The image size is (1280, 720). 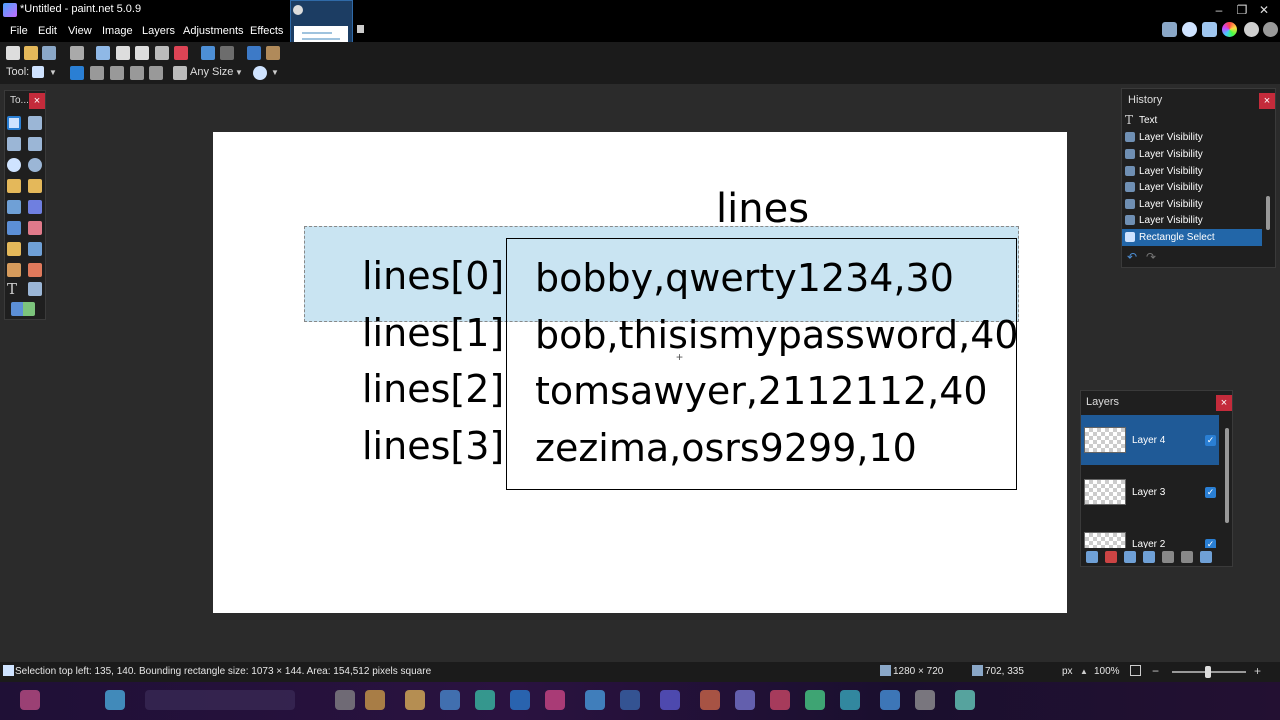 I want to click on tools-toggle-icon, so click(x=1169, y=29).